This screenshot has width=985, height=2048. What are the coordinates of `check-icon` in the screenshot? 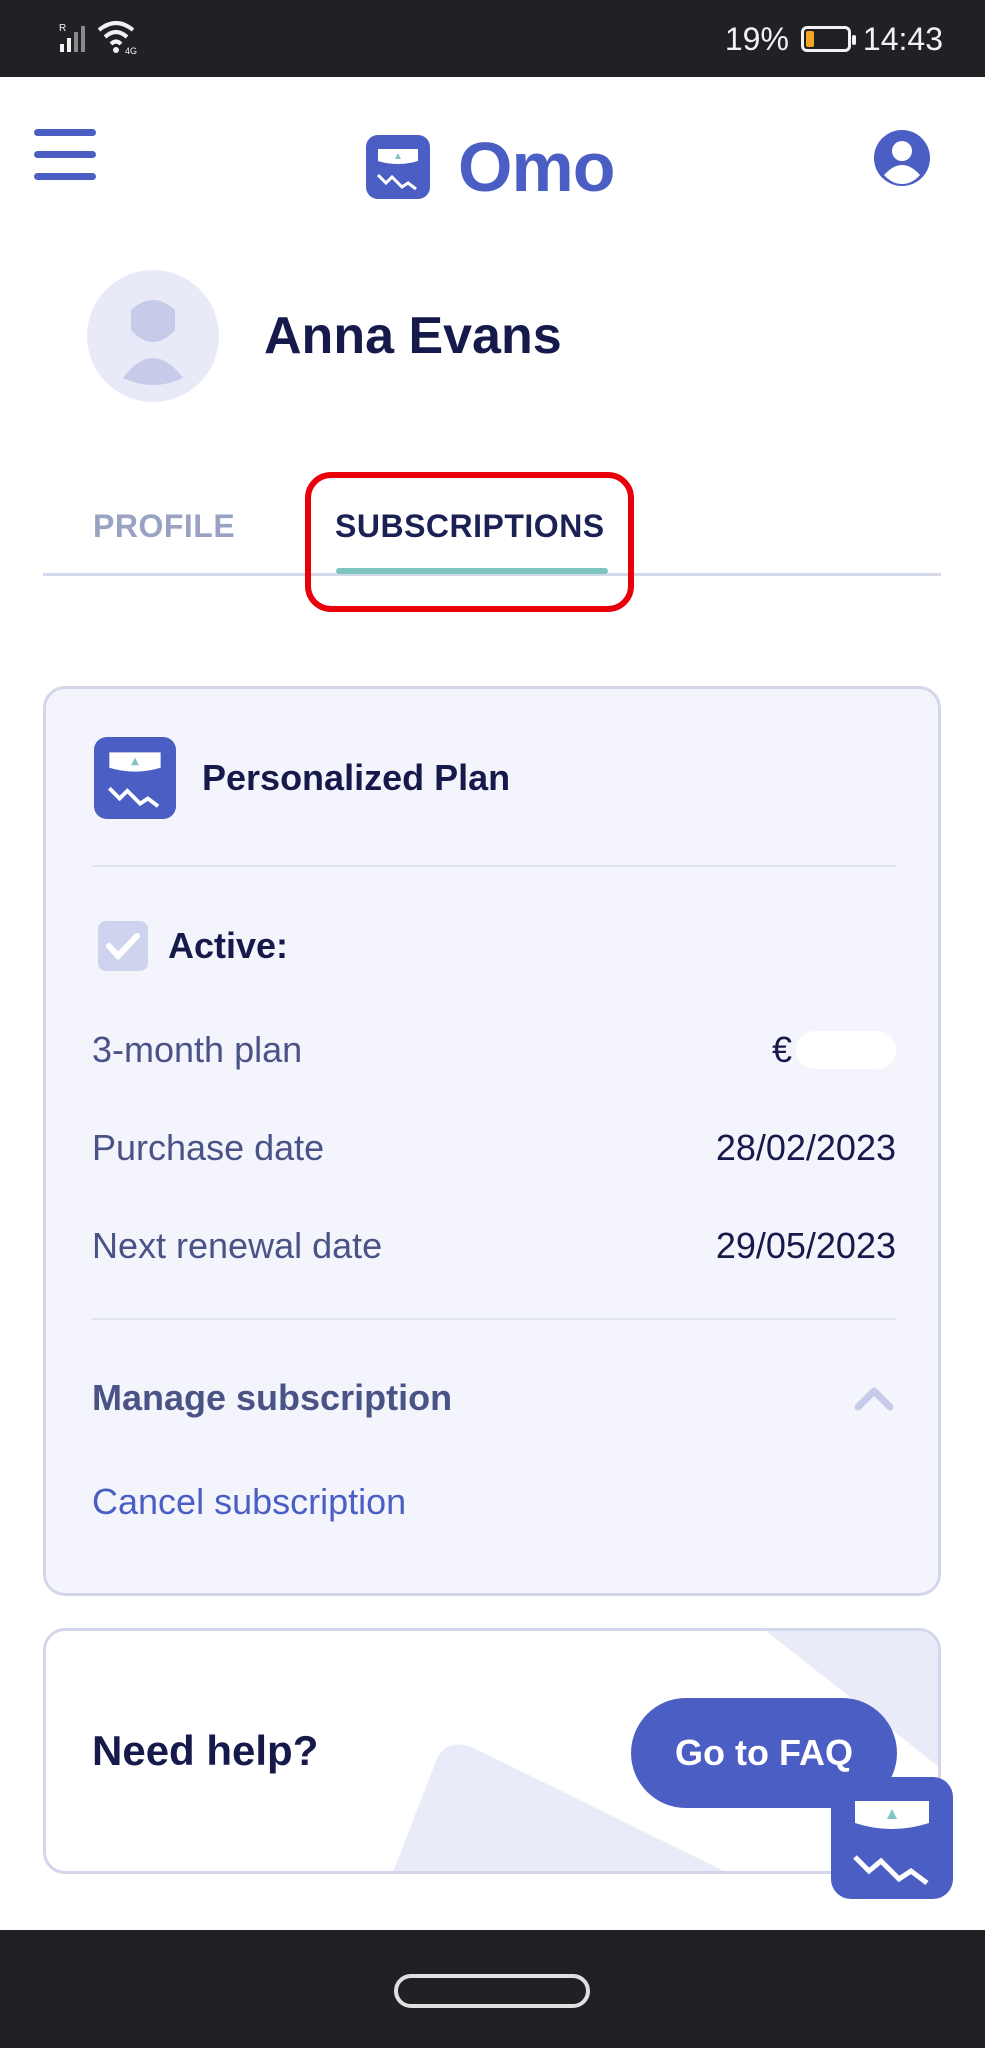 It's located at (123, 946).